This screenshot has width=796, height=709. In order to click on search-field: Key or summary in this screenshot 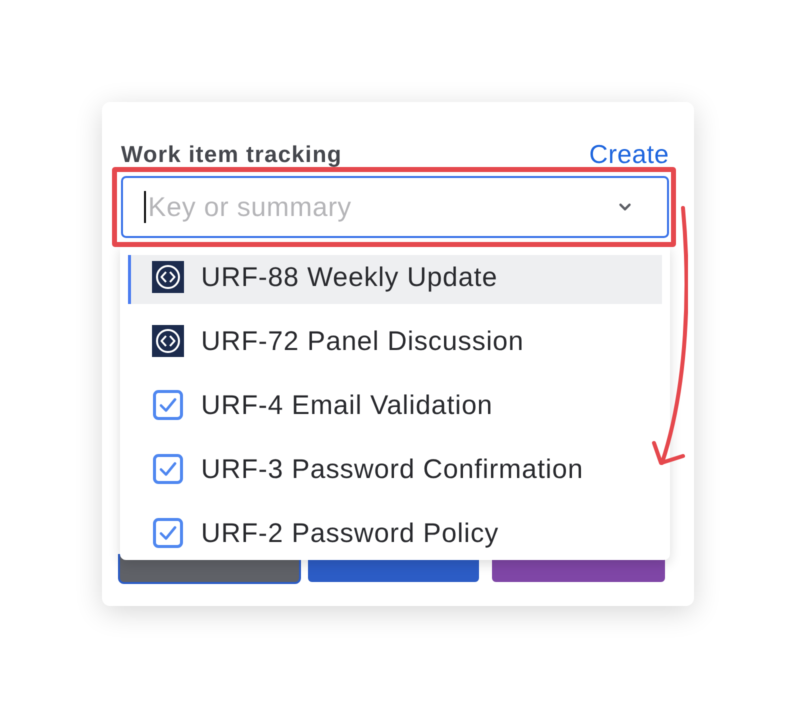, I will do `click(395, 207)`.